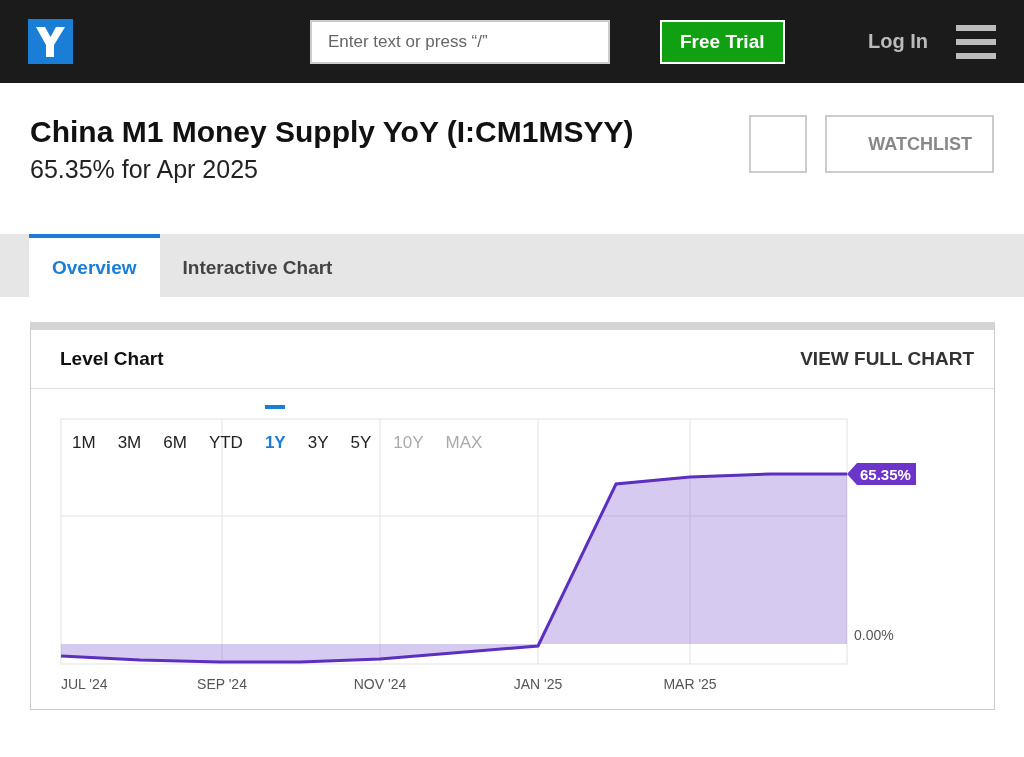 Image resolution: width=1024 pixels, height=757 pixels. What do you see at coordinates (976, 41) in the screenshot?
I see `menu-icon` at bounding box center [976, 41].